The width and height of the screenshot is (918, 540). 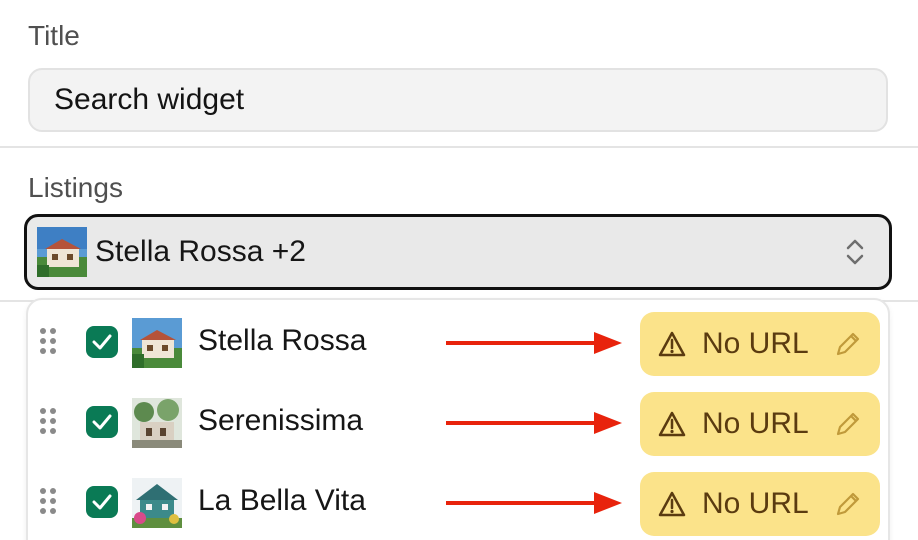 What do you see at coordinates (281, 420) in the screenshot?
I see `listing-name: Serenissima` at bounding box center [281, 420].